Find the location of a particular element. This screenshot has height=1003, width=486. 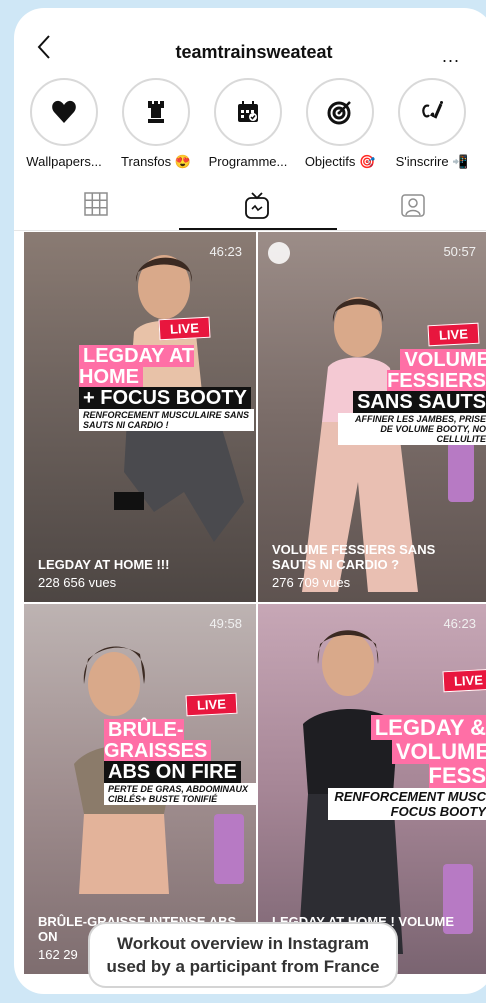

heart-icon is located at coordinates (64, 111).